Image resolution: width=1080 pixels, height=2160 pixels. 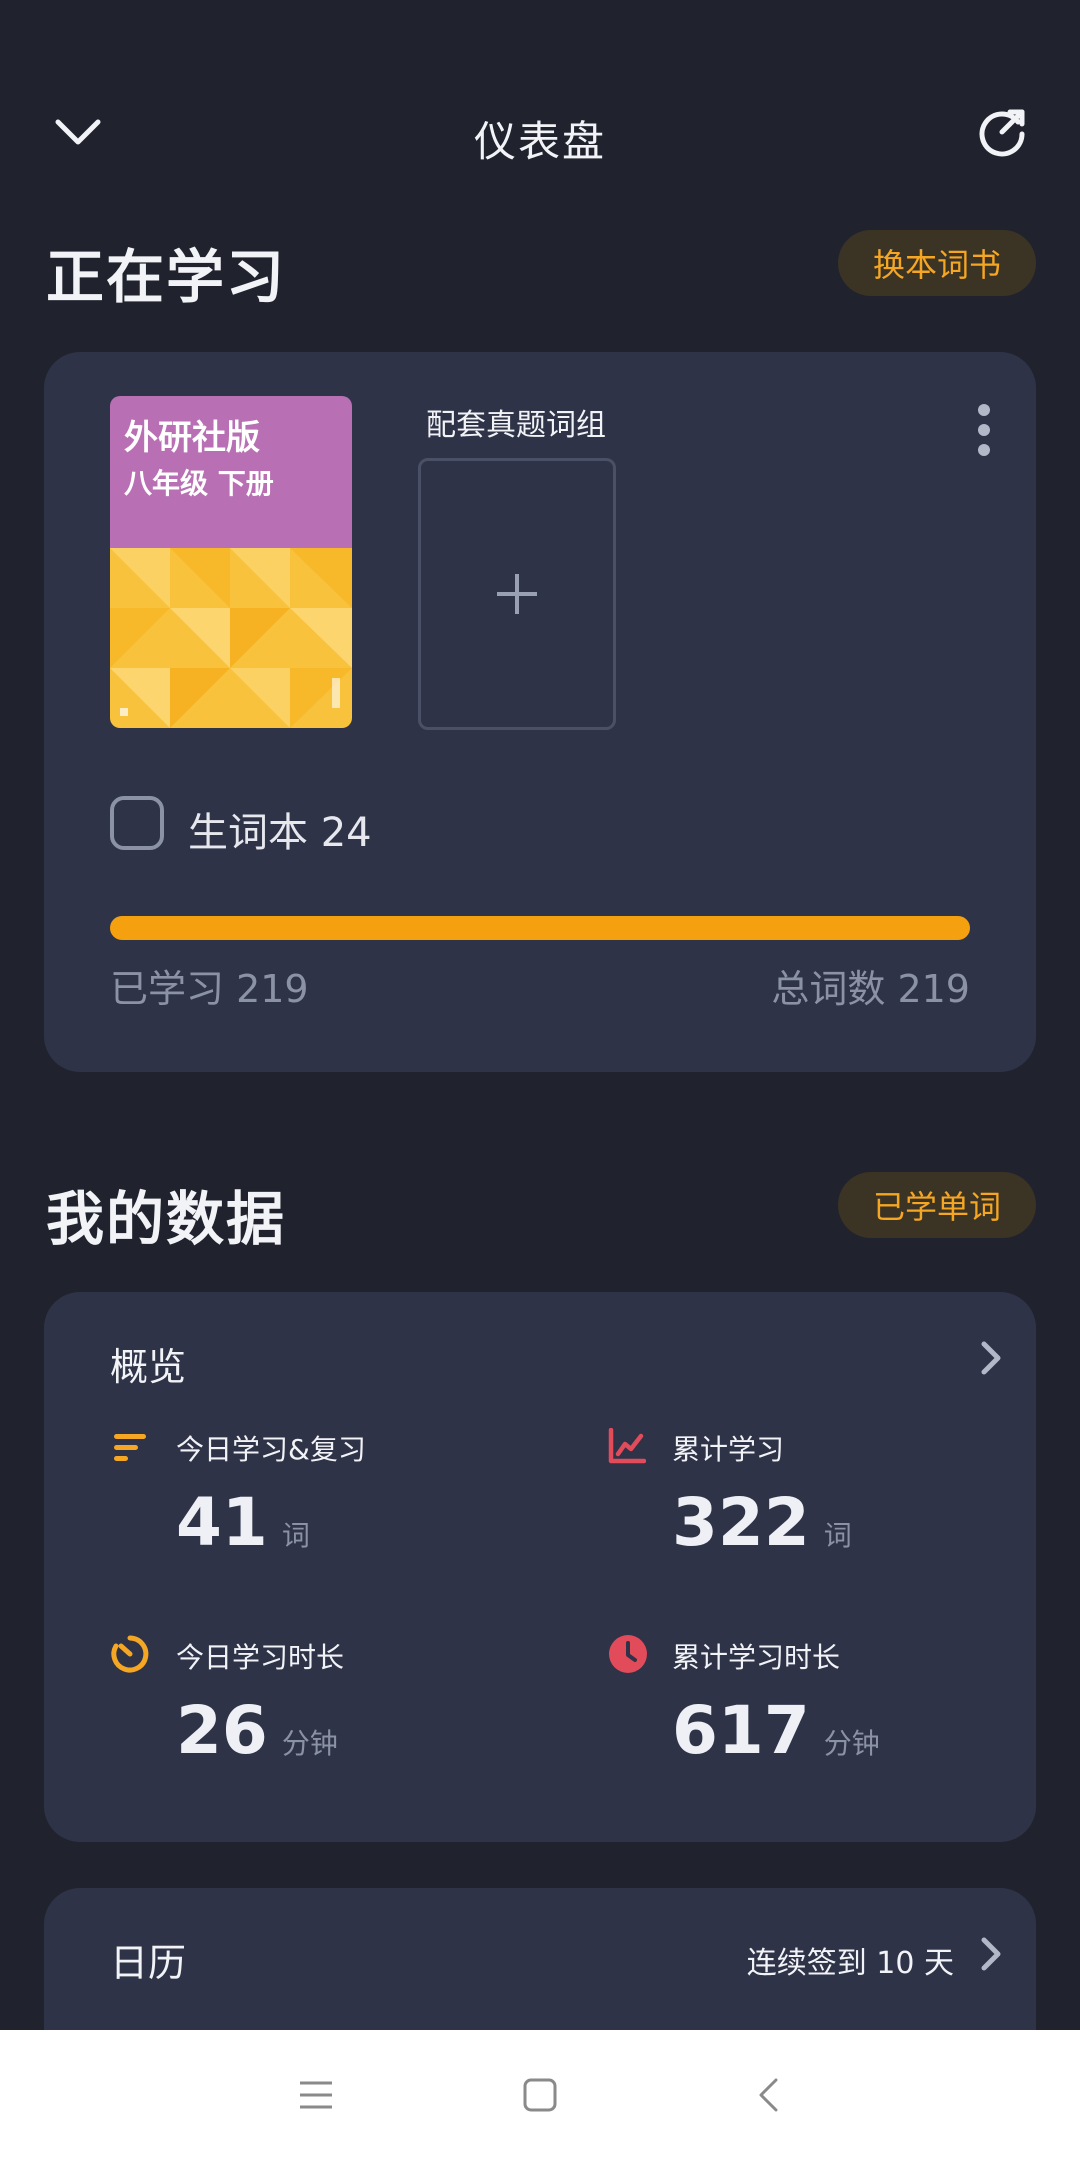 I want to click on clock-icon, so click(x=628, y=1654).